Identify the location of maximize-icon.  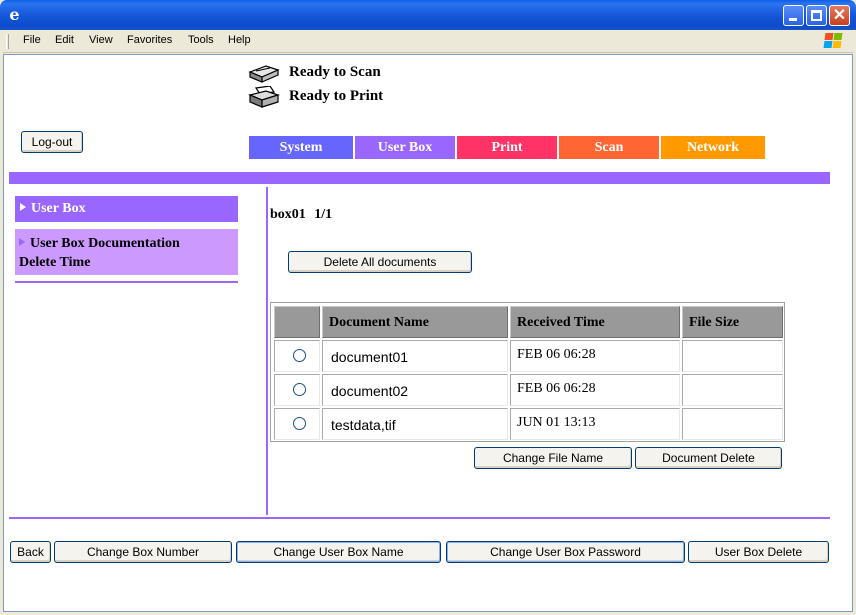
(816, 15).